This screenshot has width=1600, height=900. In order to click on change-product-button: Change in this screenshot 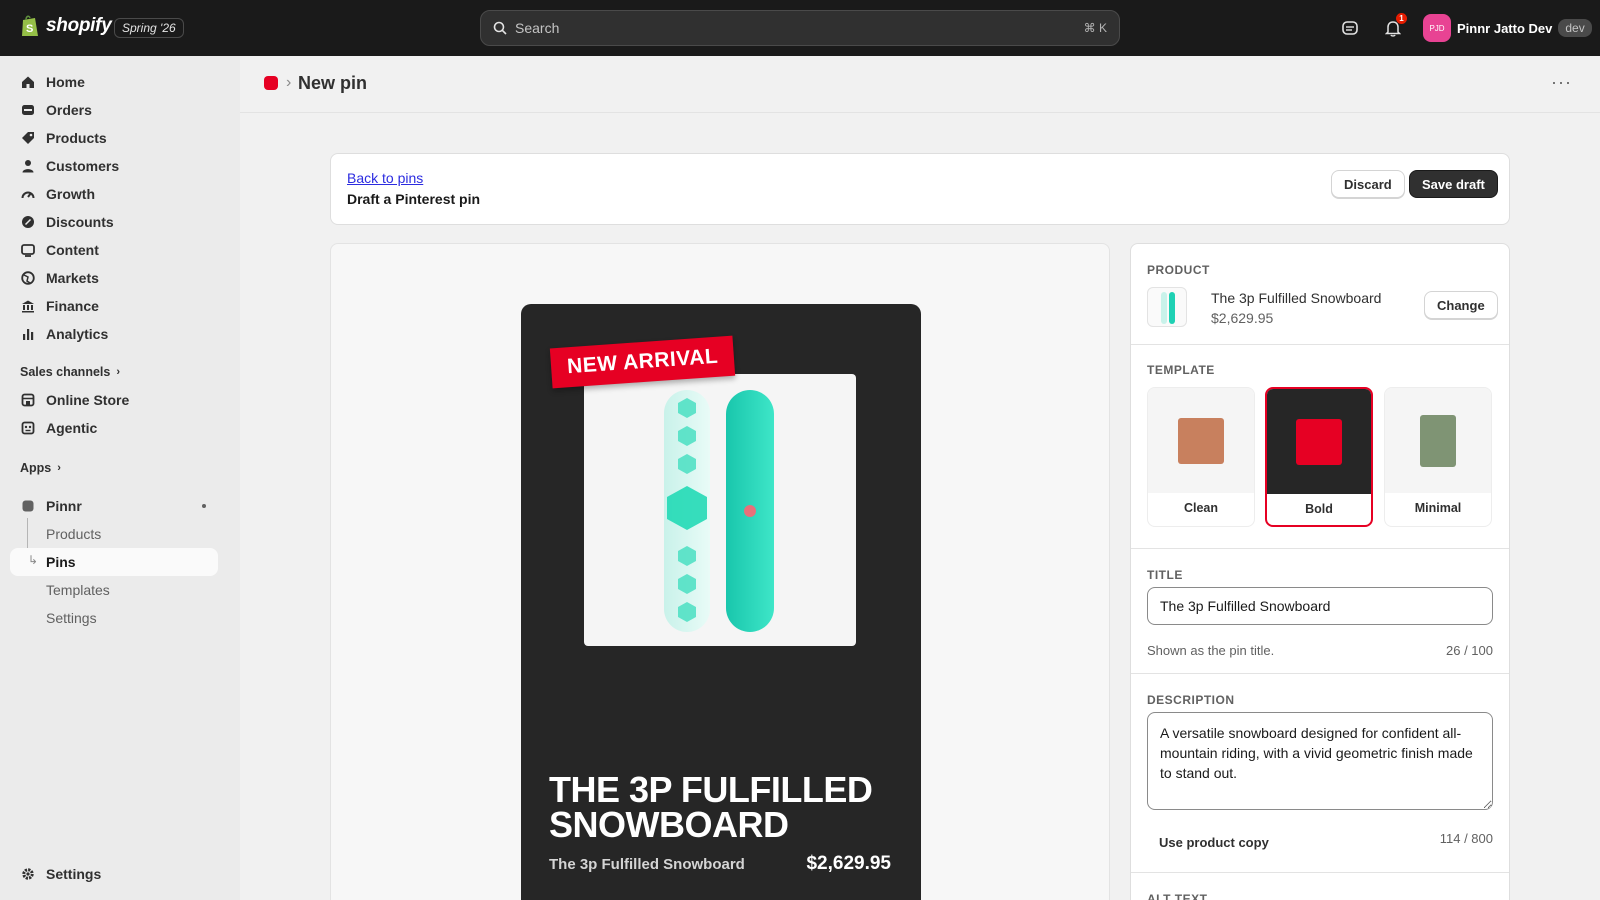, I will do `click(1461, 305)`.